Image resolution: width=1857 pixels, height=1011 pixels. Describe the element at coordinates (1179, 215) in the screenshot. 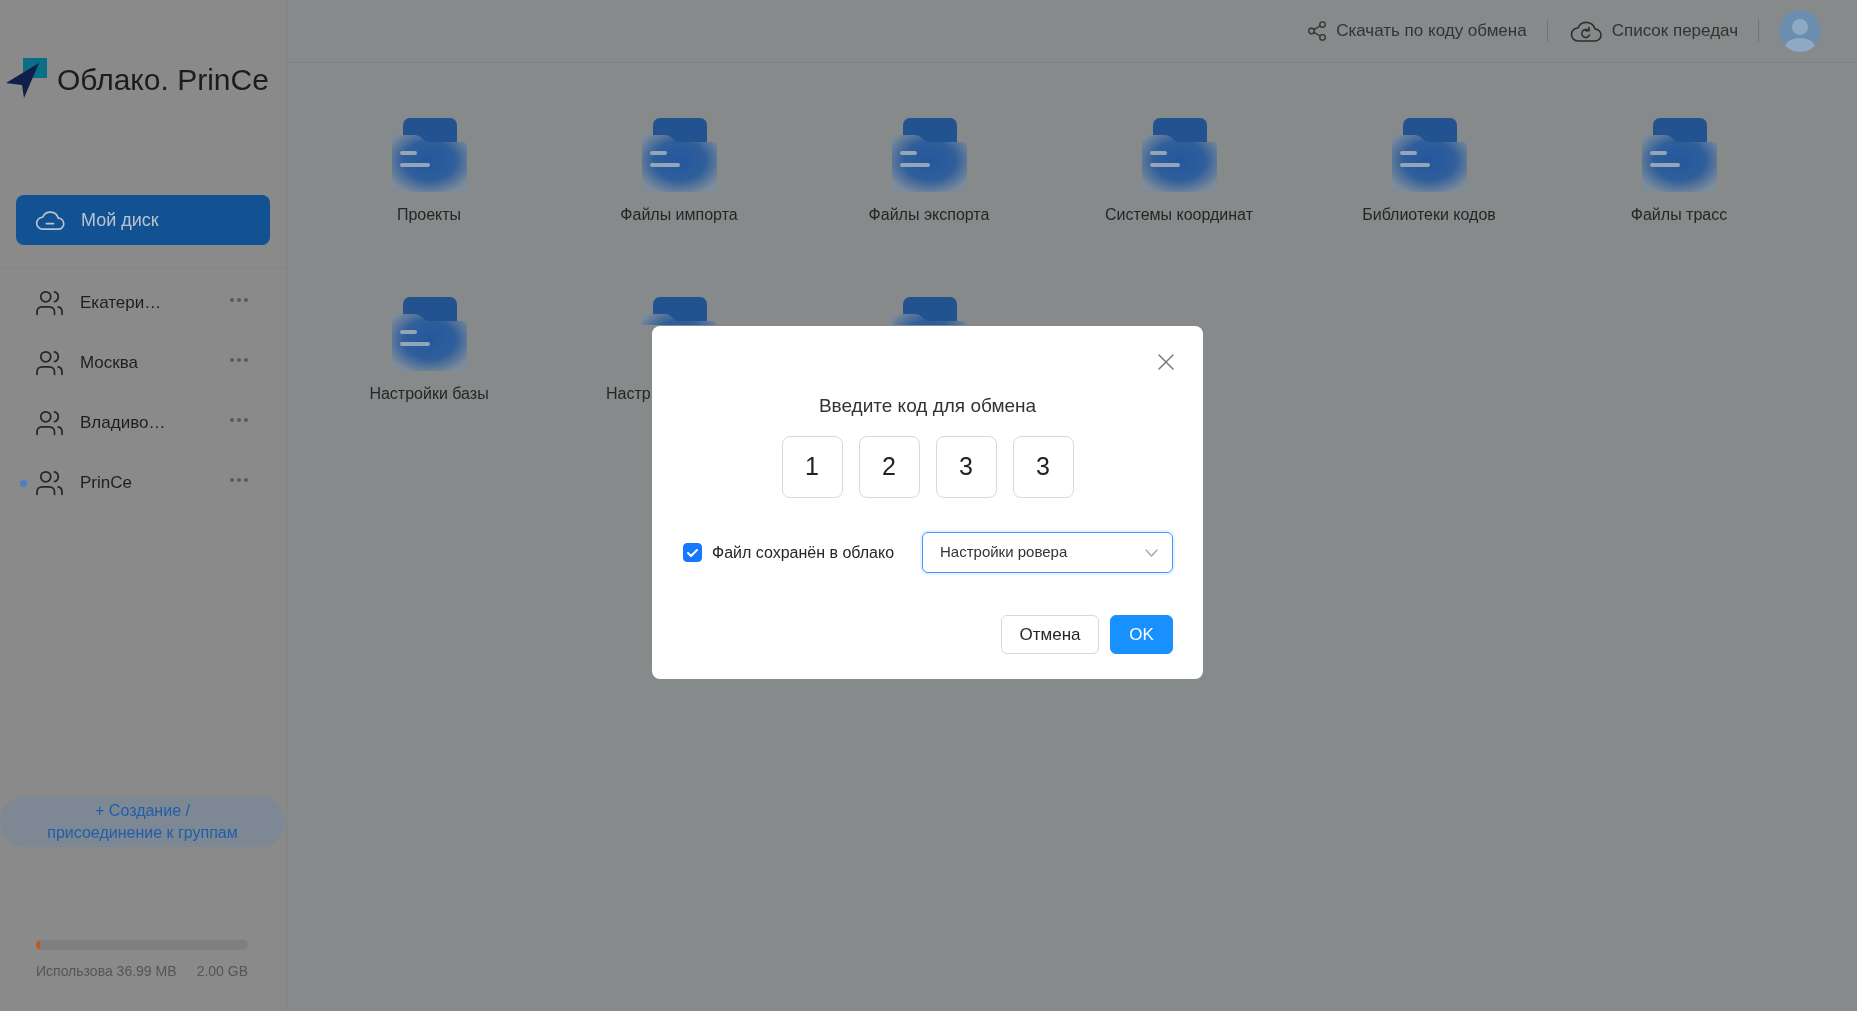

I see `folder-name: Системы координат` at that location.